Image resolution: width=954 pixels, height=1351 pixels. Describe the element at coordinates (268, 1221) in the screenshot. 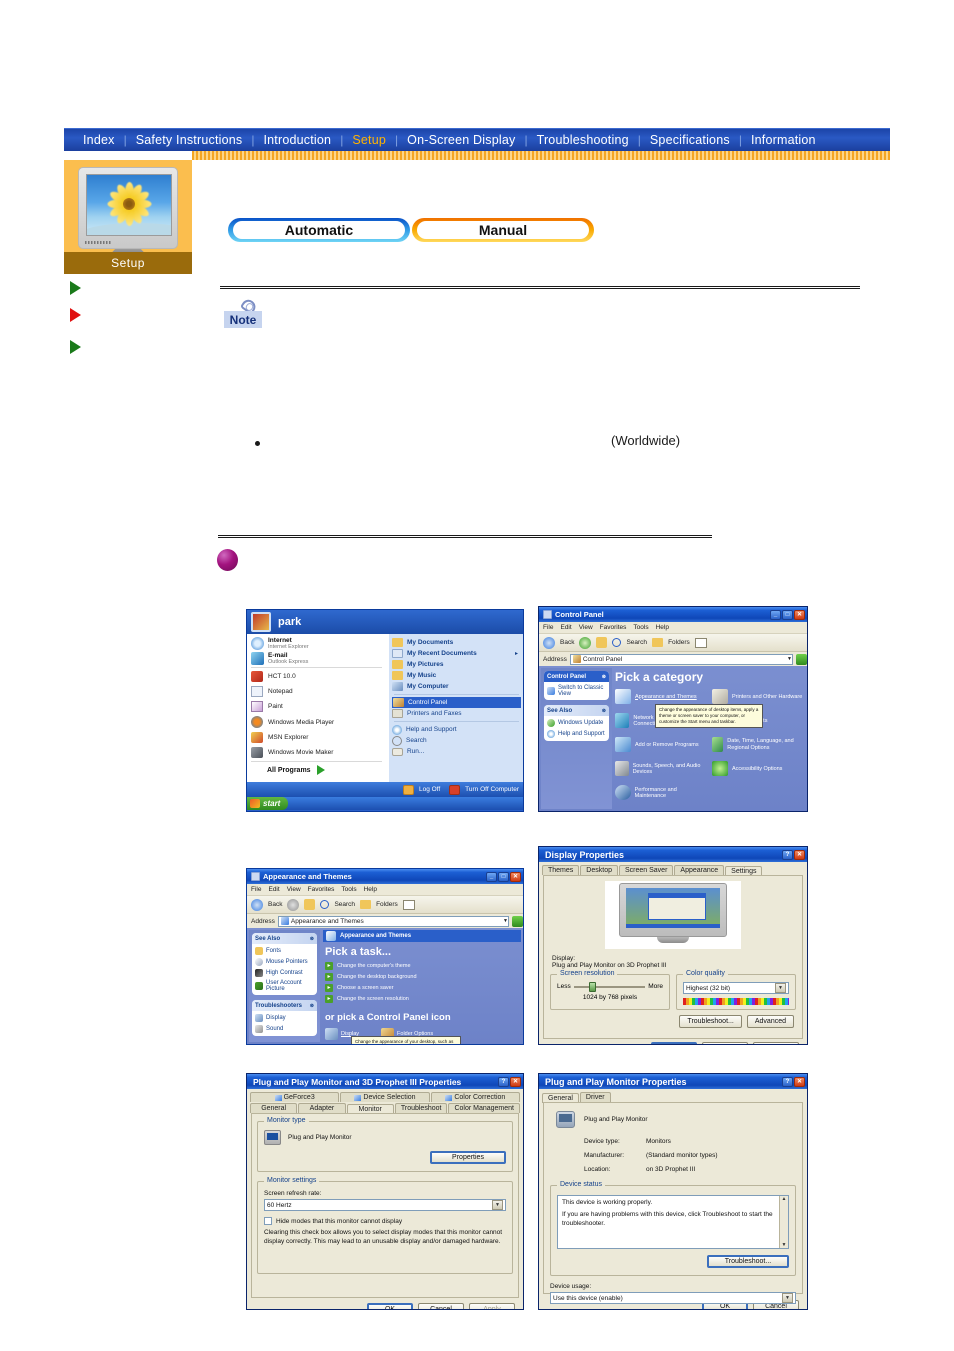

I see `hide-modes-checkbox` at that location.